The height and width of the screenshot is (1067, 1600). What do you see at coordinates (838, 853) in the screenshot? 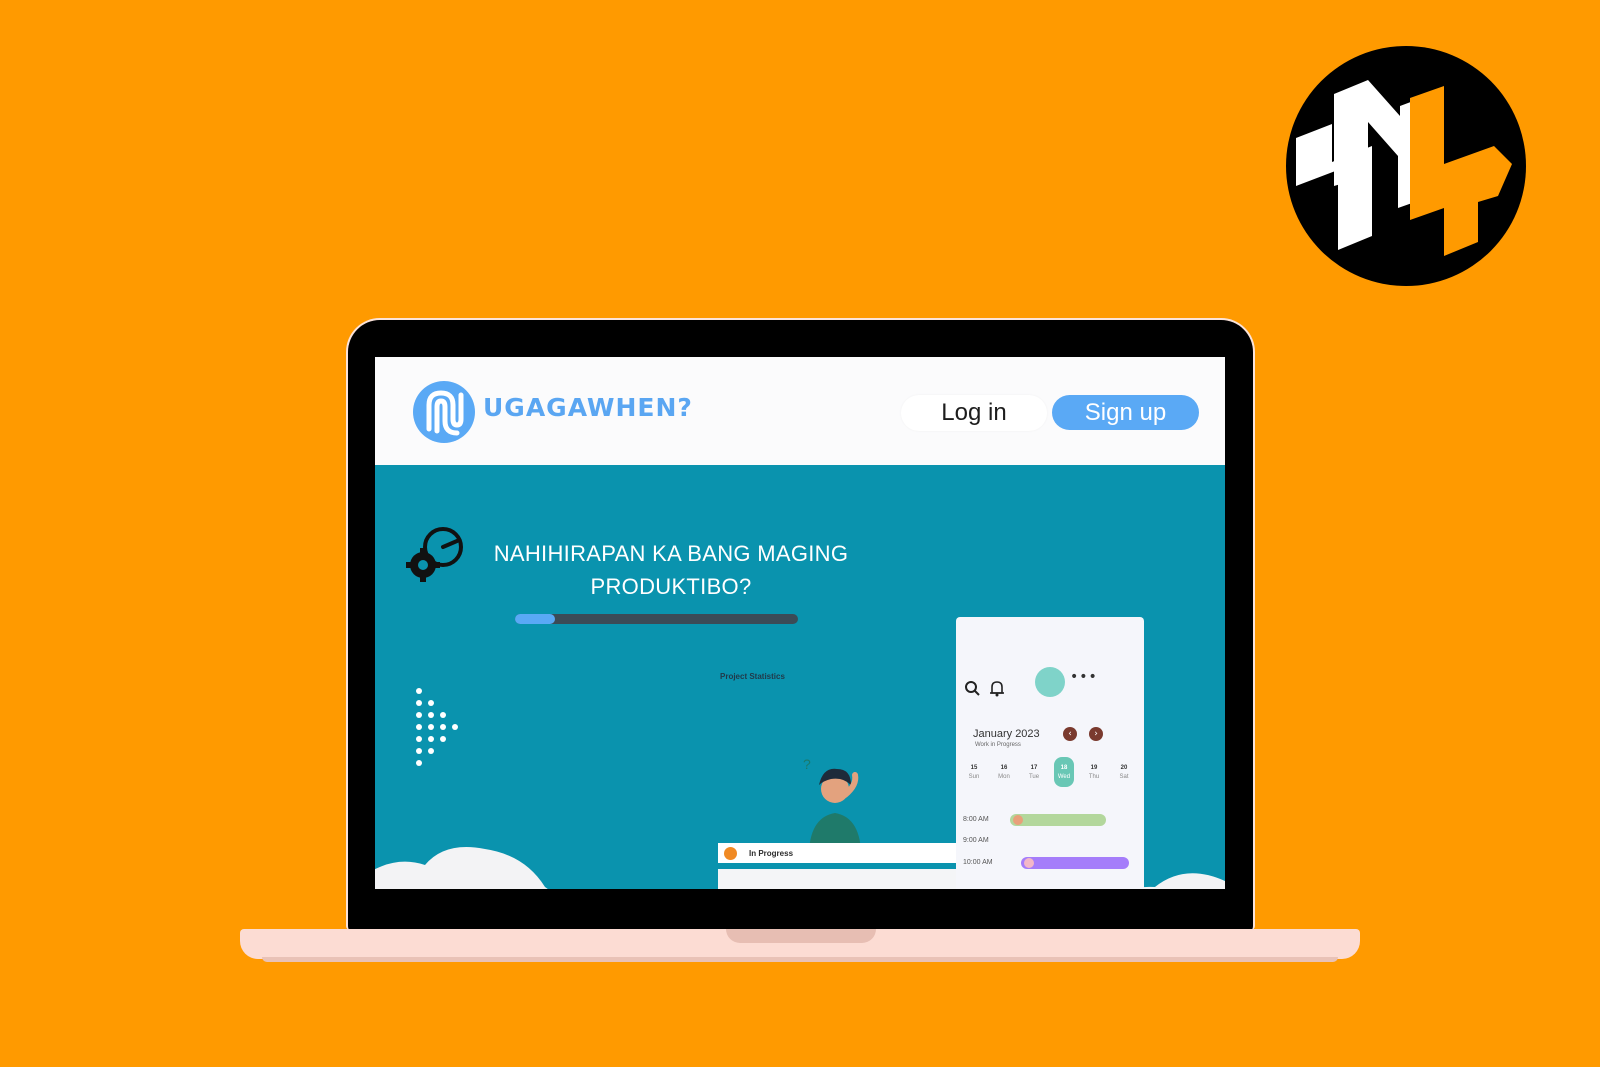
I see `progress-card-row: In Progress` at bounding box center [838, 853].